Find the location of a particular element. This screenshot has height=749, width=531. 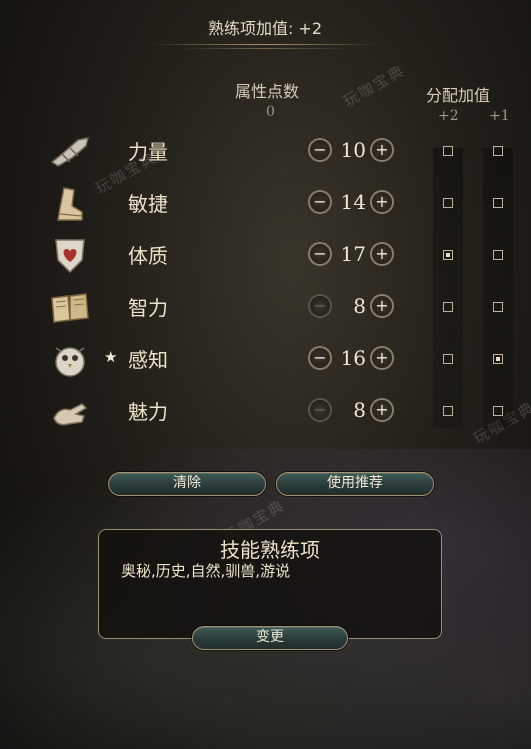

attribute-value: 16 is located at coordinates (353, 358).